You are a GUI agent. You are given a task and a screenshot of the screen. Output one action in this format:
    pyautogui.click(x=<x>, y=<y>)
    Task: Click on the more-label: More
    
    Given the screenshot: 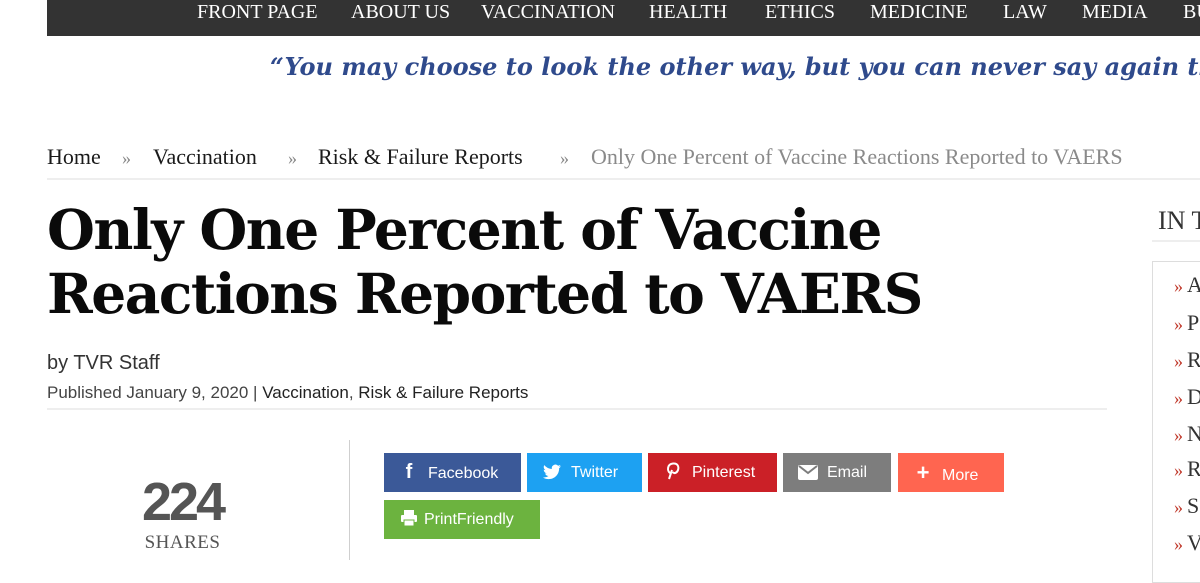 What is the action you would take?
    pyautogui.click(x=960, y=475)
    